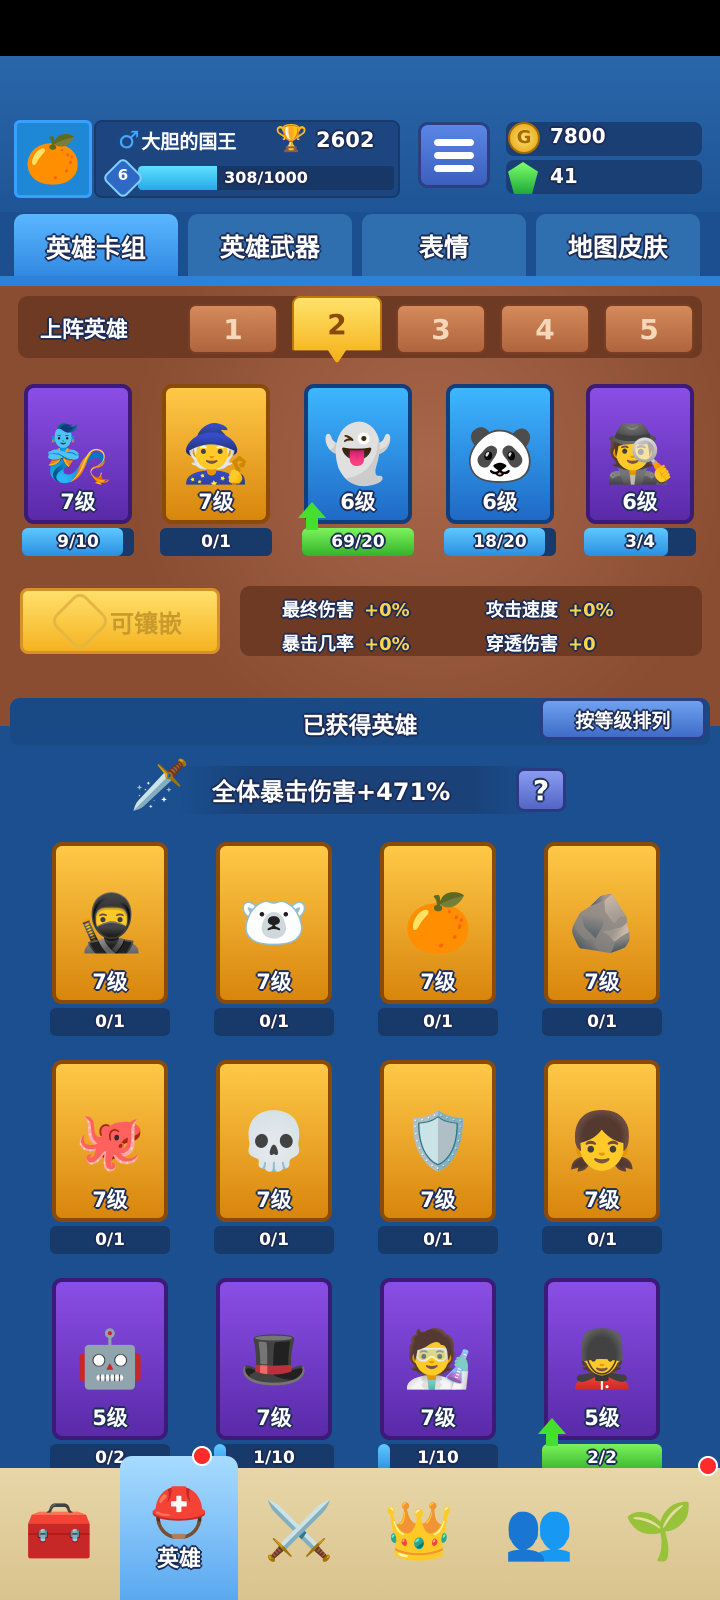 The image size is (720, 1600). What do you see at coordinates (640, 454) in the screenshot?
I see `deck-hero-card: 🕵️ 6级` at bounding box center [640, 454].